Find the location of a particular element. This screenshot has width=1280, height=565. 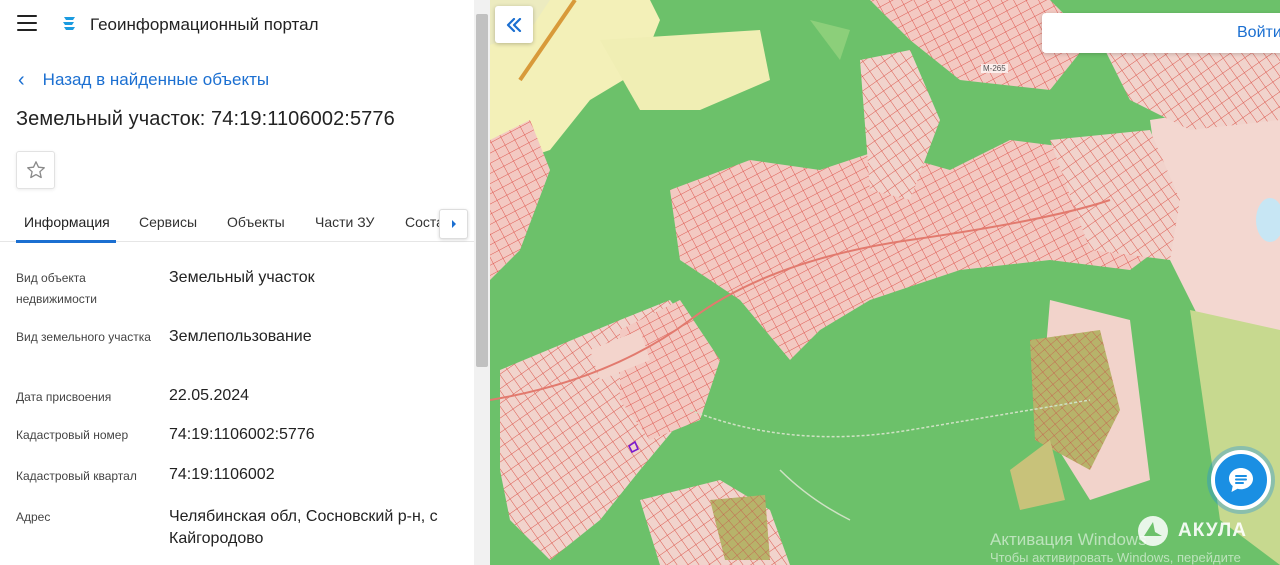

field-value-cadastral-quarter: 74:19:1106002 is located at coordinates (222, 474).